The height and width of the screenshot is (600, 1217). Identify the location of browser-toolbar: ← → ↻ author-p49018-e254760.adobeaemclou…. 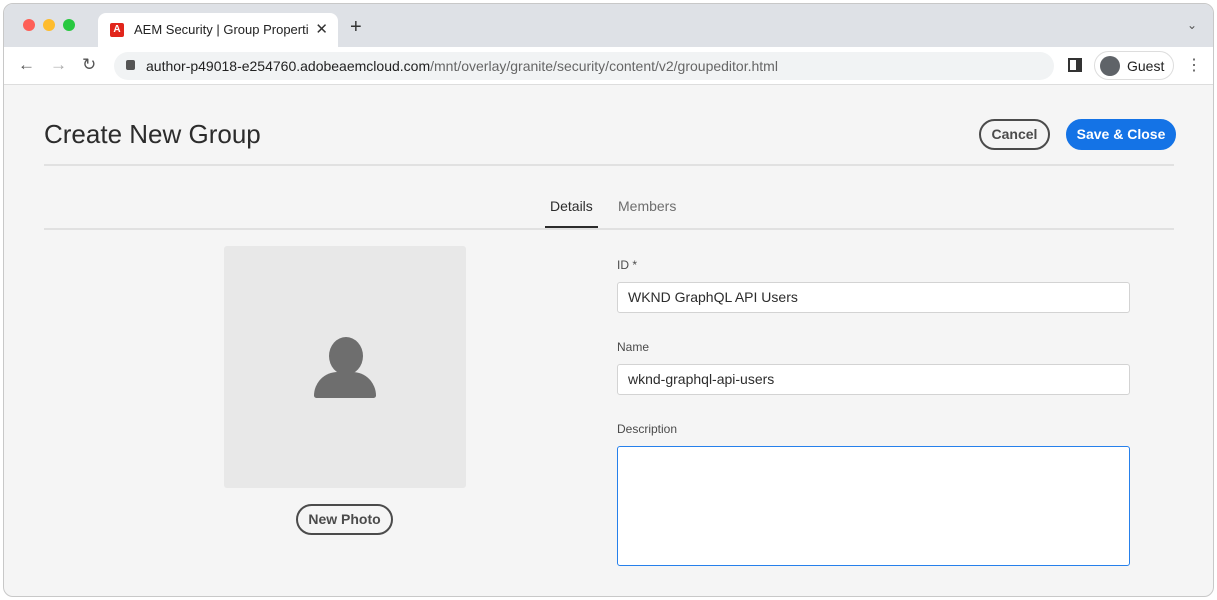
(608, 66).